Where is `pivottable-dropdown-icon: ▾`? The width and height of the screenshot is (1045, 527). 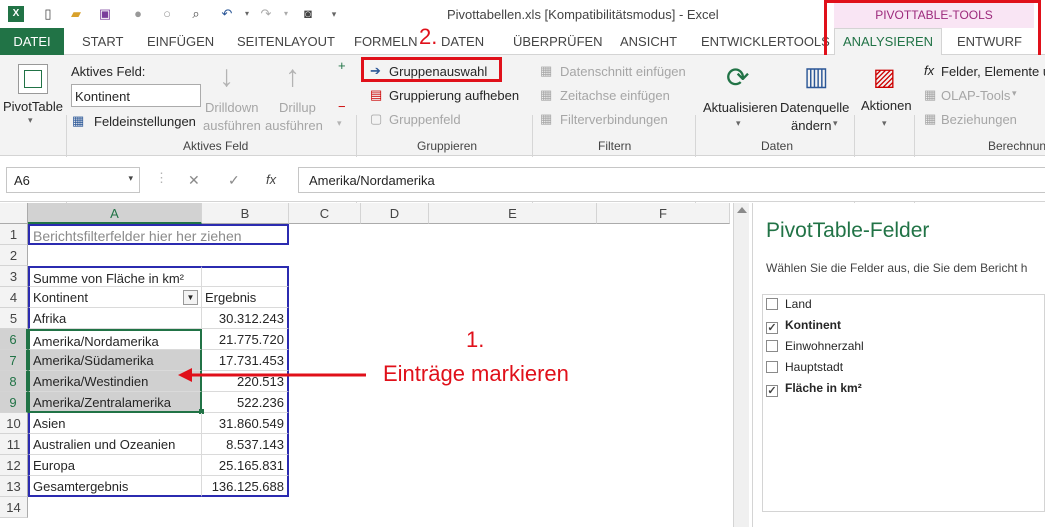
pivottable-dropdown-icon: ▾ is located at coordinates (30, 120).